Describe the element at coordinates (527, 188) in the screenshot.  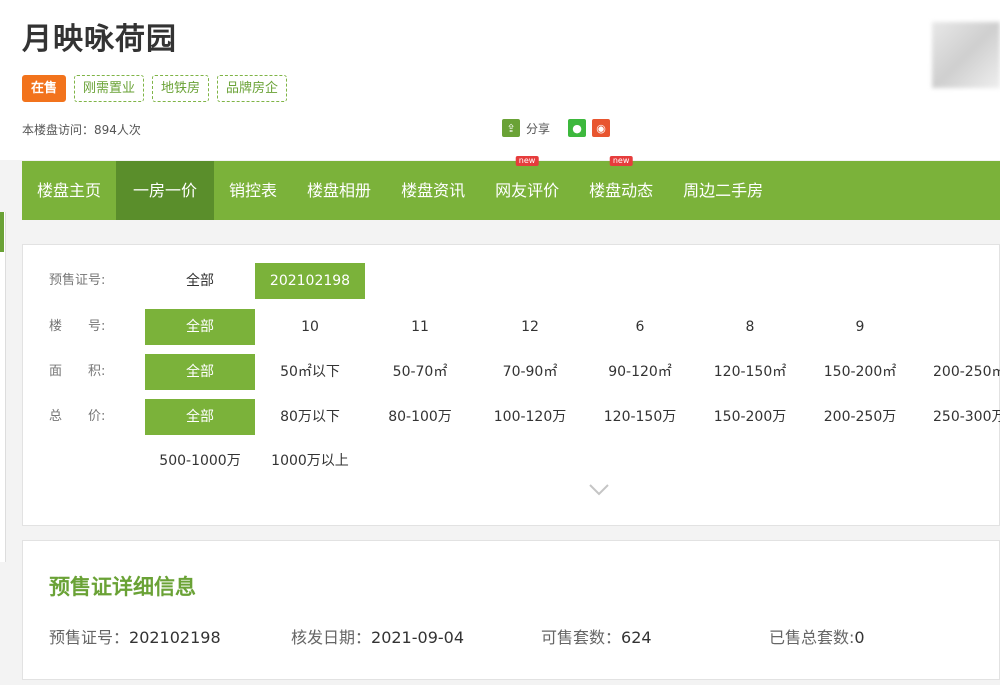
I see `nav-item-reviews: 网友评价 new` at that location.